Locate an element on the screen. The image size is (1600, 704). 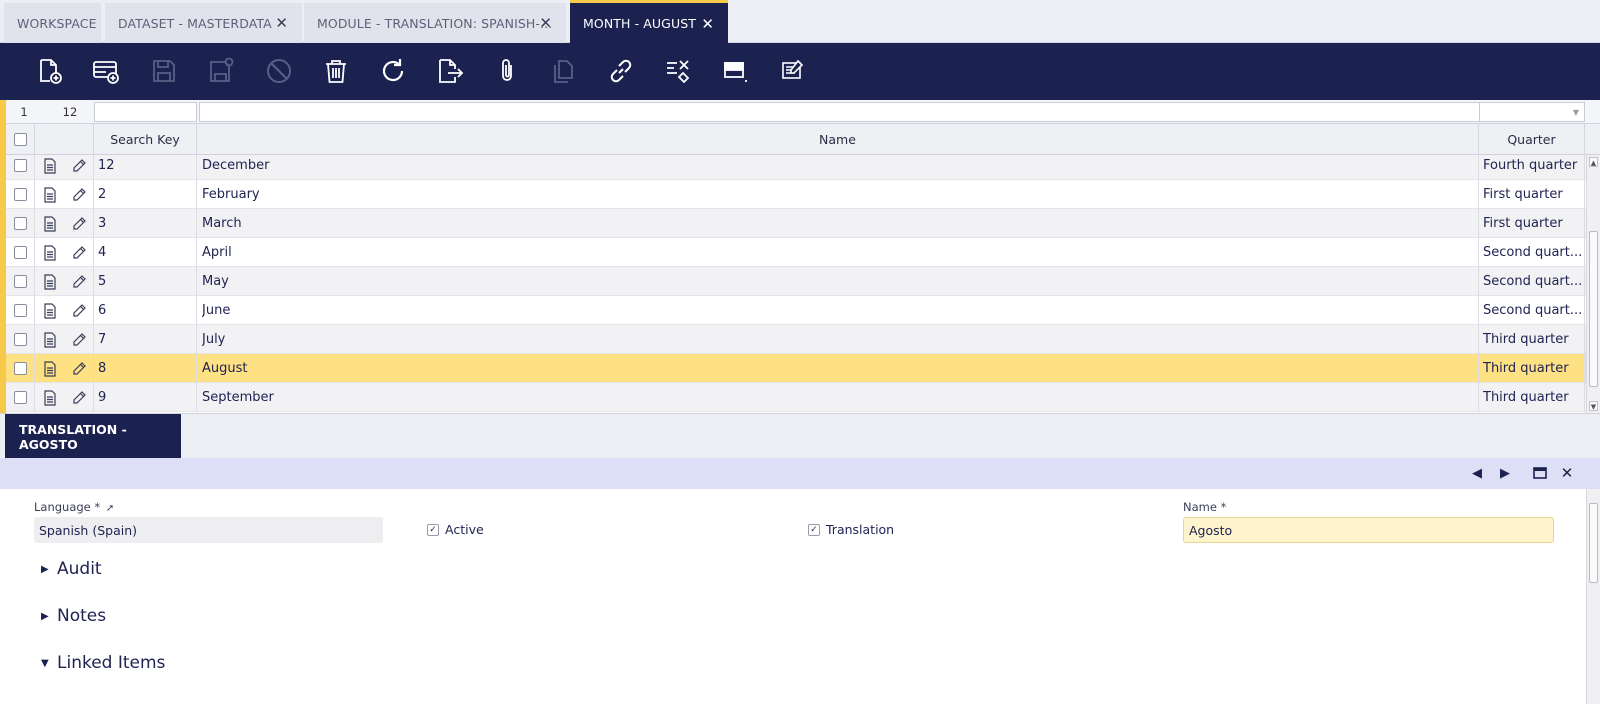
column-header-quarter: Quarter is located at coordinates (1532, 139).